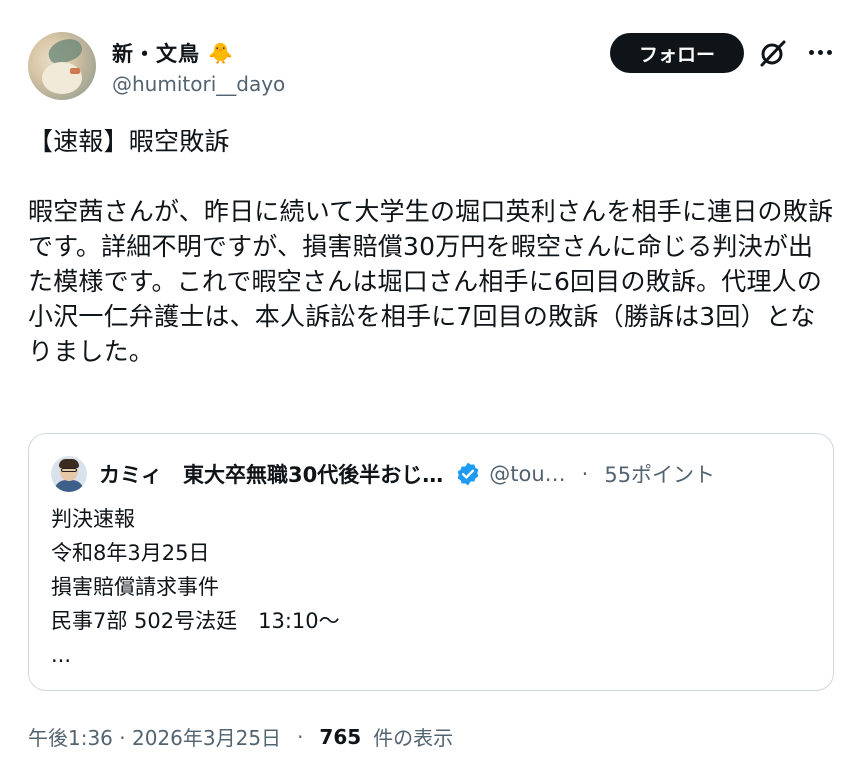 The height and width of the screenshot is (769, 864). Describe the element at coordinates (773, 53) in the screenshot. I see `grok-icon` at that location.